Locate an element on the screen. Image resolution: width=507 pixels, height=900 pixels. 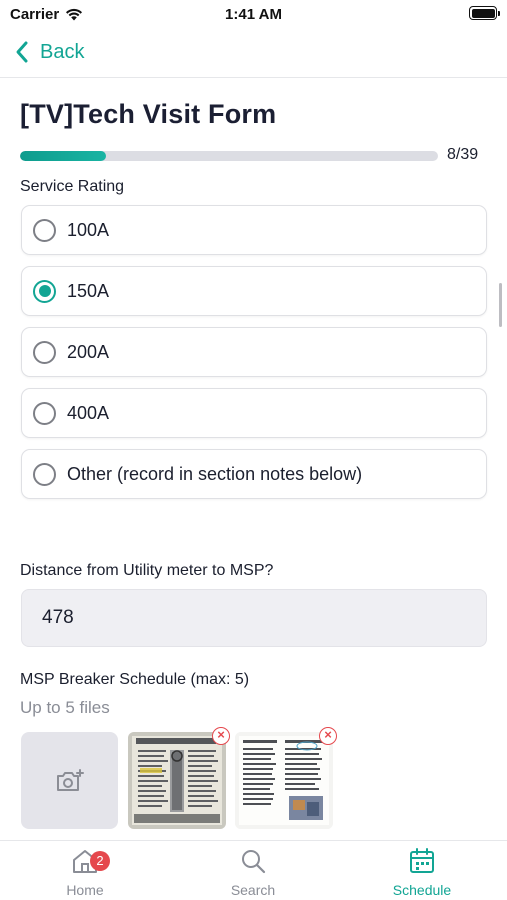
page-title: [TV]Tech Visit Form is located at coordinates (148, 114).